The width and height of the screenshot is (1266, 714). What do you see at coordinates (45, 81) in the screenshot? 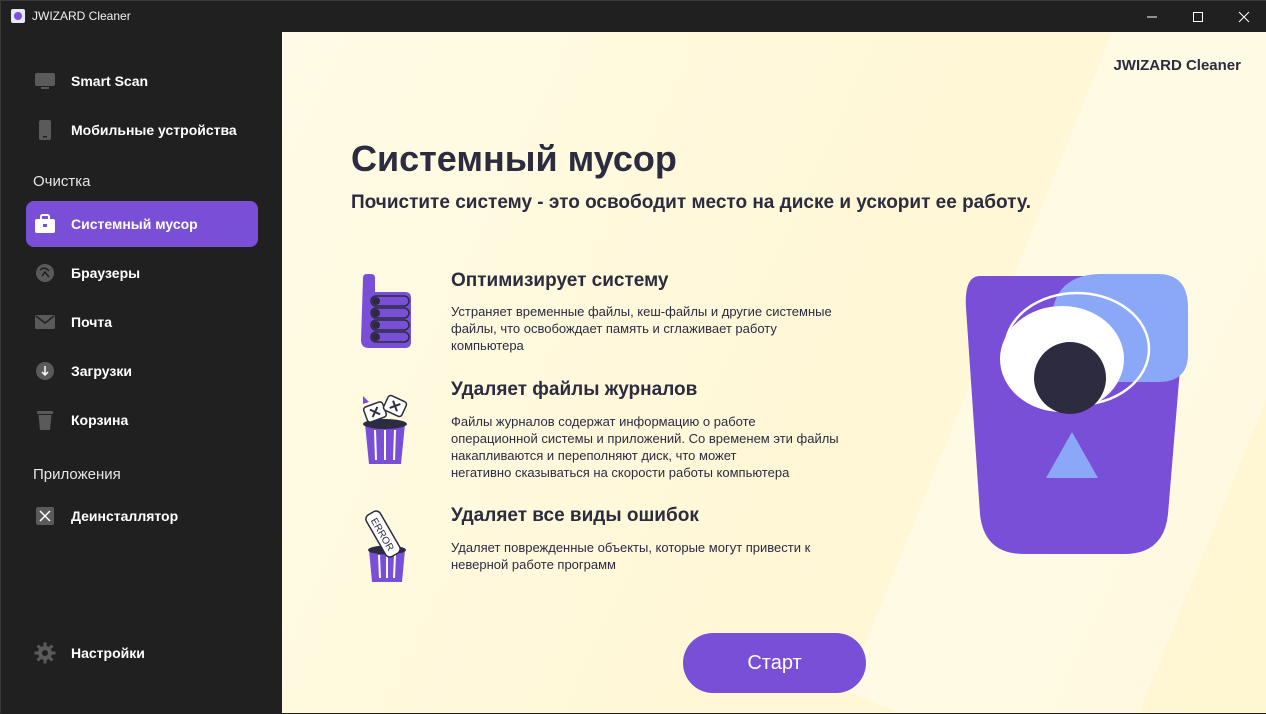
I see `monitor-icon` at bounding box center [45, 81].